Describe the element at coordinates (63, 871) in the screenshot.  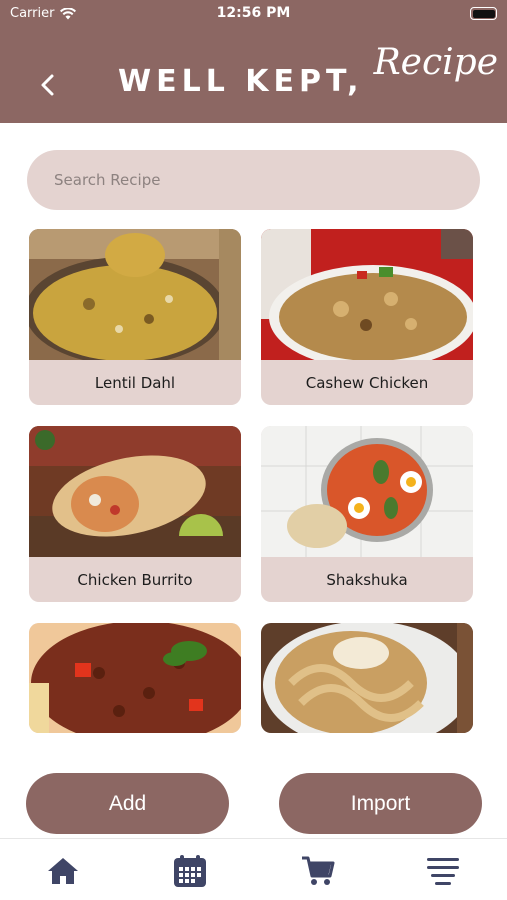
I see `home-icon` at that location.